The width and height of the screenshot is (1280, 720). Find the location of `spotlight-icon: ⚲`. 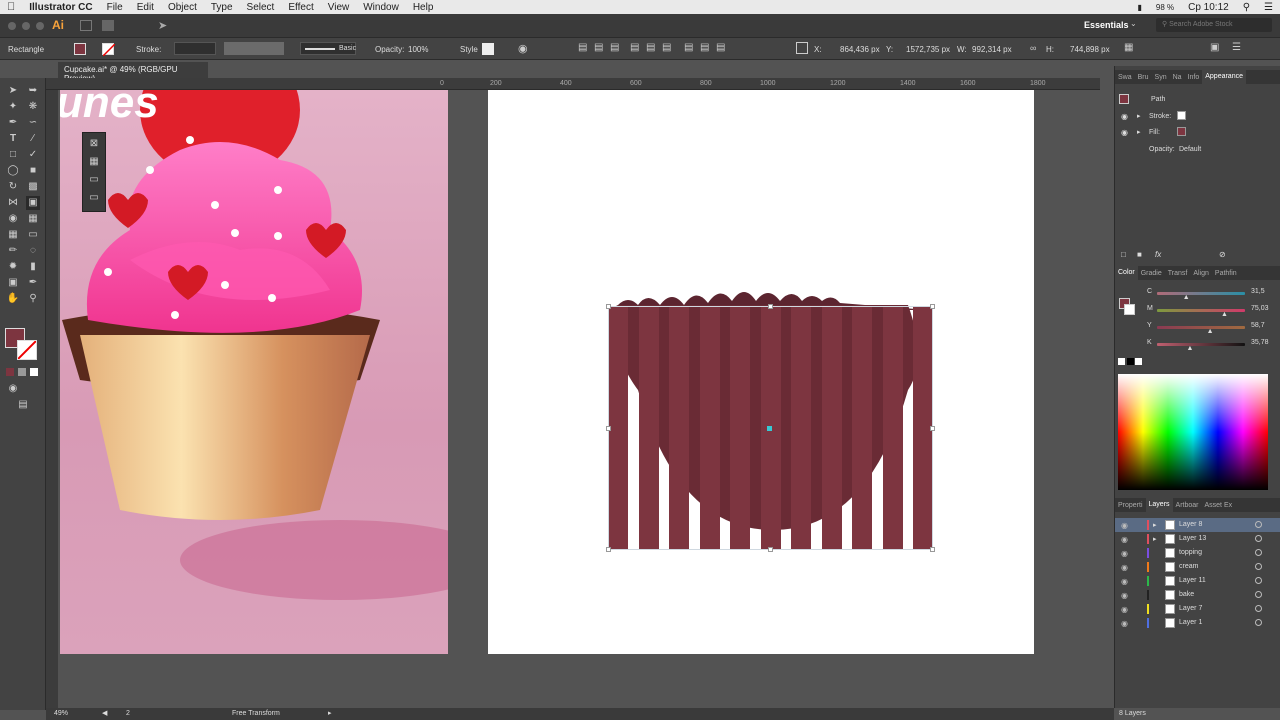

spotlight-icon: ⚲ is located at coordinates (1246, 7).